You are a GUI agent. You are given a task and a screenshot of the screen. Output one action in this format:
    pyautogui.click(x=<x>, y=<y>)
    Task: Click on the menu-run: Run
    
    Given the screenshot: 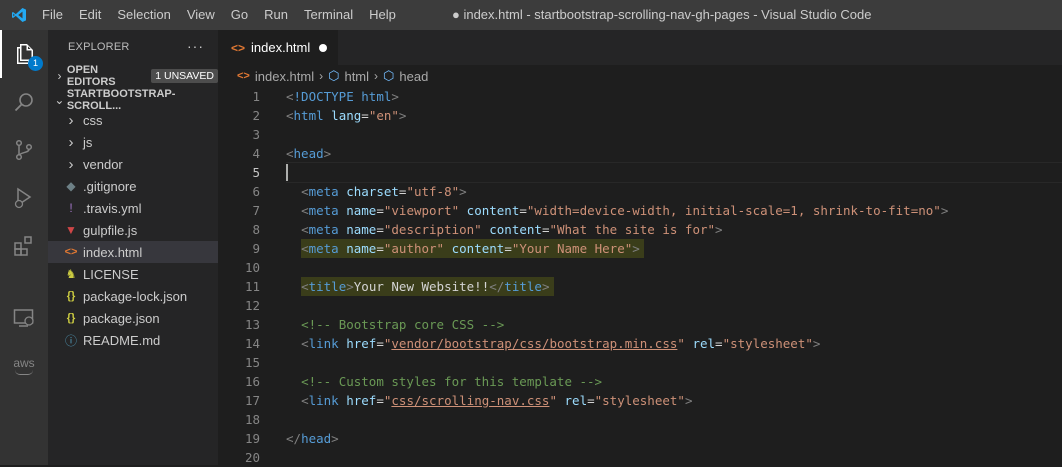 What is the action you would take?
    pyautogui.click(x=276, y=15)
    